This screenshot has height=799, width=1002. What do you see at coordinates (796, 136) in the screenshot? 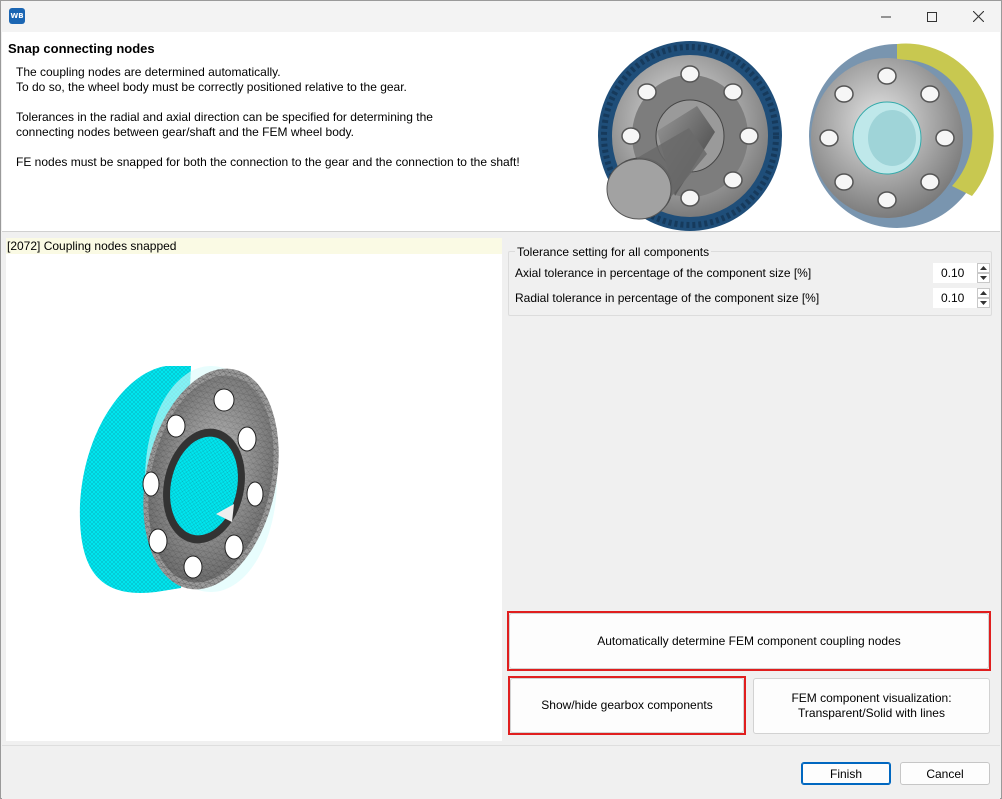
I see `gear-illustration` at bounding box center [796, 136].